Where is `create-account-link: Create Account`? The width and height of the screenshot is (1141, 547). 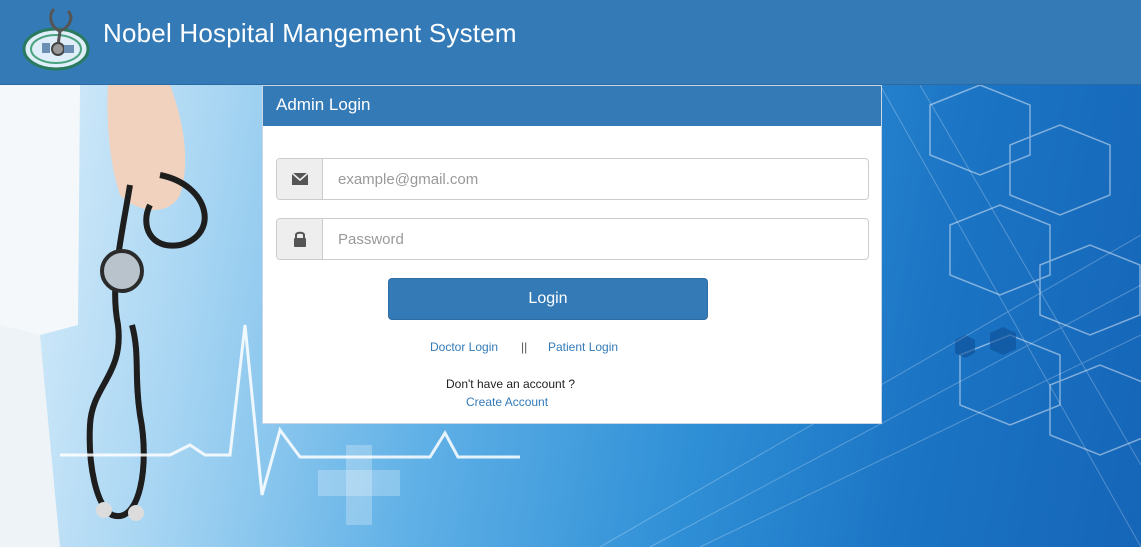
create-account-link: Create Account is located at coordinates (507, 402).